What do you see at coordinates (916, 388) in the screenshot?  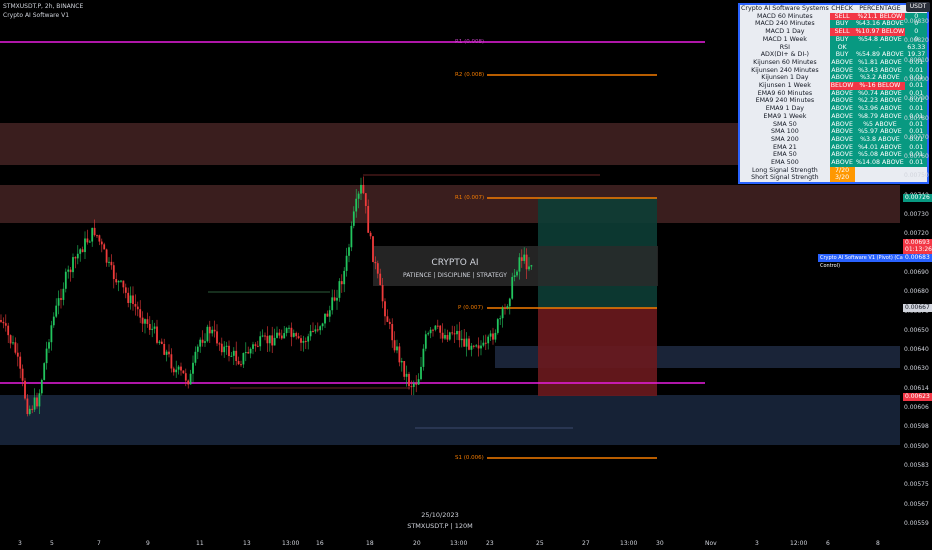 I see `price-axis-label: 0.00614` at bounding box center [916, 388].